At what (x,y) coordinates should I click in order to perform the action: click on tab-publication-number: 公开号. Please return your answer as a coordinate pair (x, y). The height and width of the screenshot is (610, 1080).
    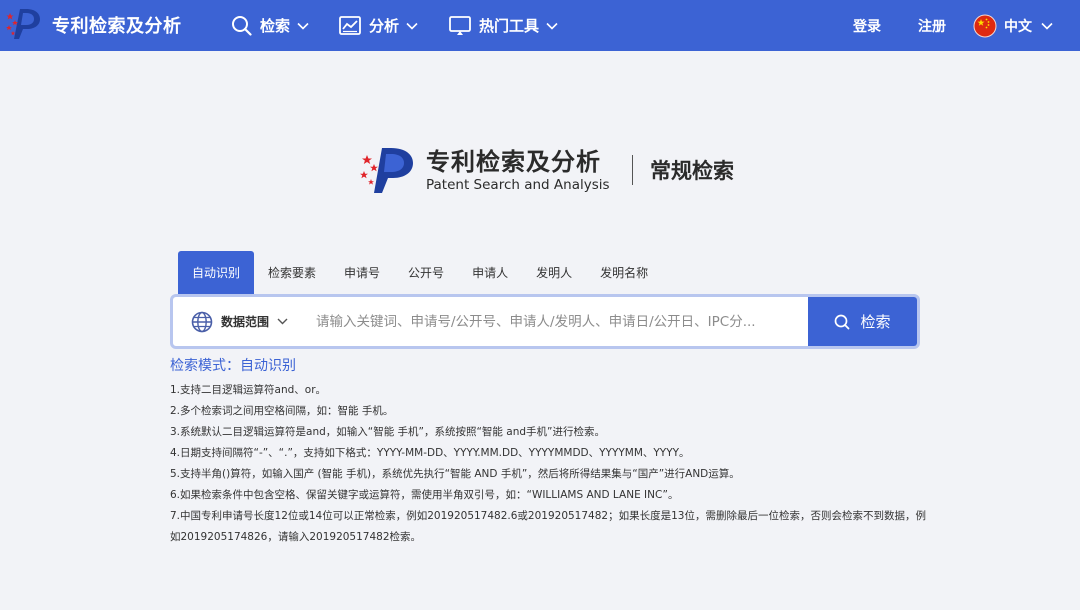
    Looking at the image, I should click on (426, 272).